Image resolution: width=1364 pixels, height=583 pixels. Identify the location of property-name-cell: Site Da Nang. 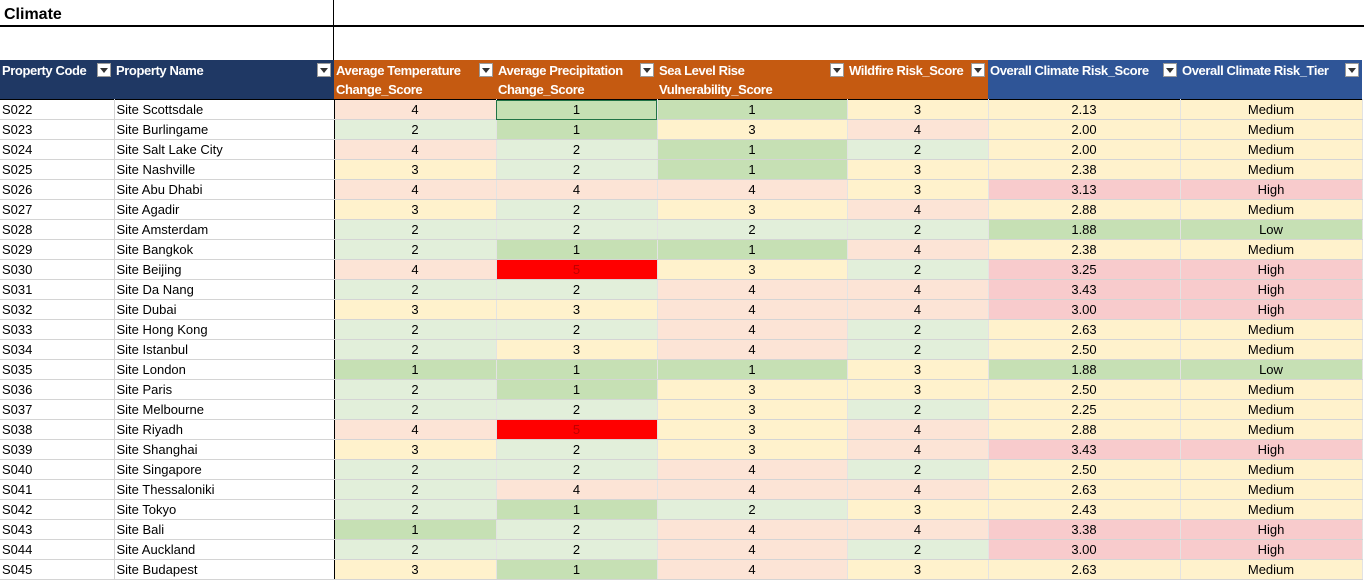
(224, 289).